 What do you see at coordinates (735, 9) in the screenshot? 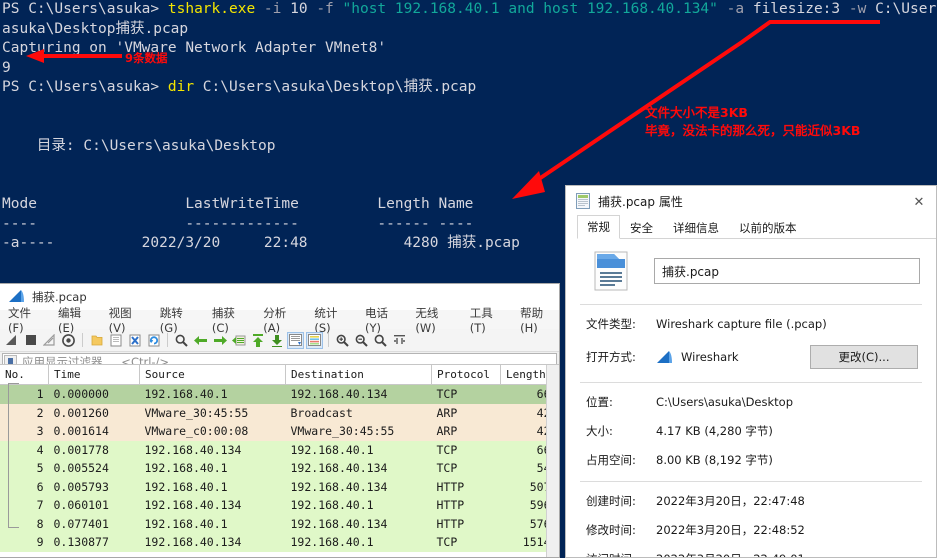
I see `terminal-text: -a` at bounding box center [735, 9].